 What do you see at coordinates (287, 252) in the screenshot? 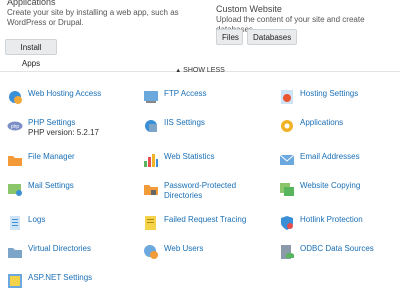
I see `odbc-icon` at bounding box center [287, 252].